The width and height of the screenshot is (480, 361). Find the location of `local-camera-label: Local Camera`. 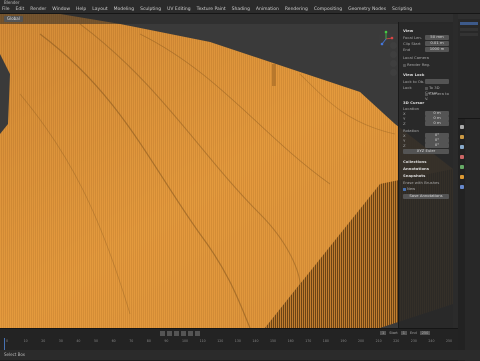

local-camera-label: Local Camera is located at coordinates (416, 57).